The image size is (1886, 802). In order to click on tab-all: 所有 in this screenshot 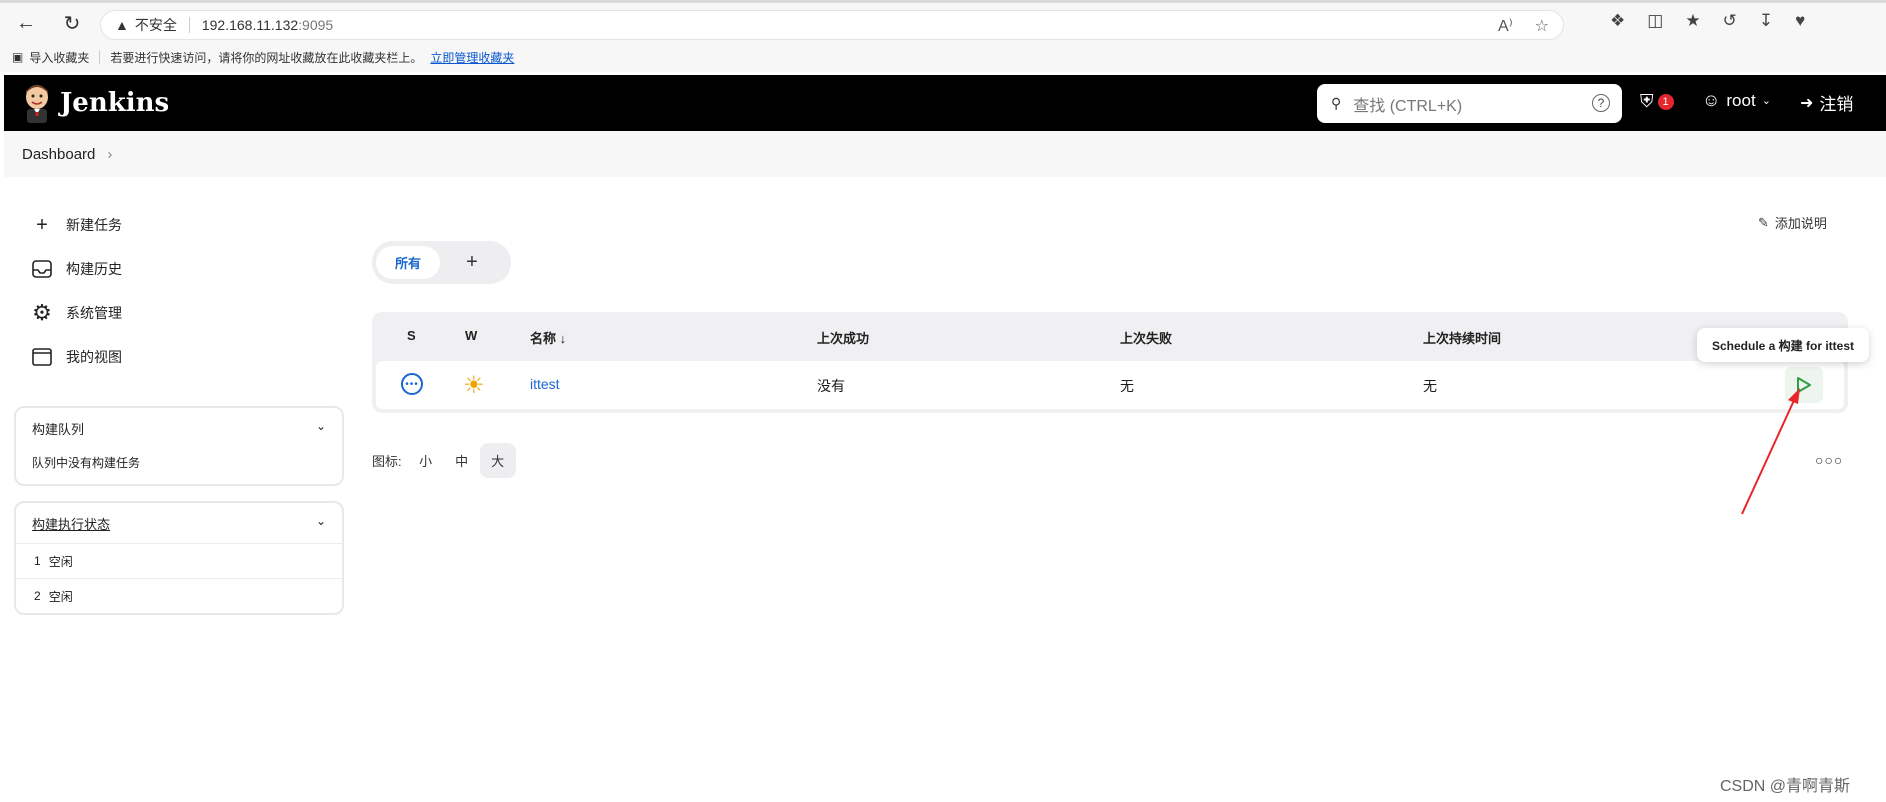, I will do `click(408, 262)`.